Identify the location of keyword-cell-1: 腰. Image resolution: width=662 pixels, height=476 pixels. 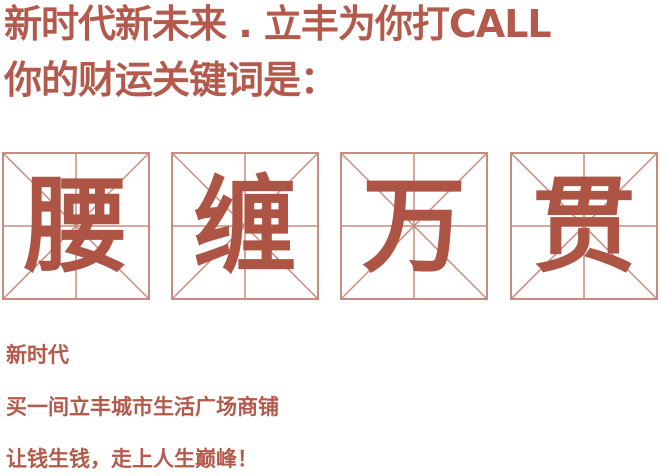
(76, 226).